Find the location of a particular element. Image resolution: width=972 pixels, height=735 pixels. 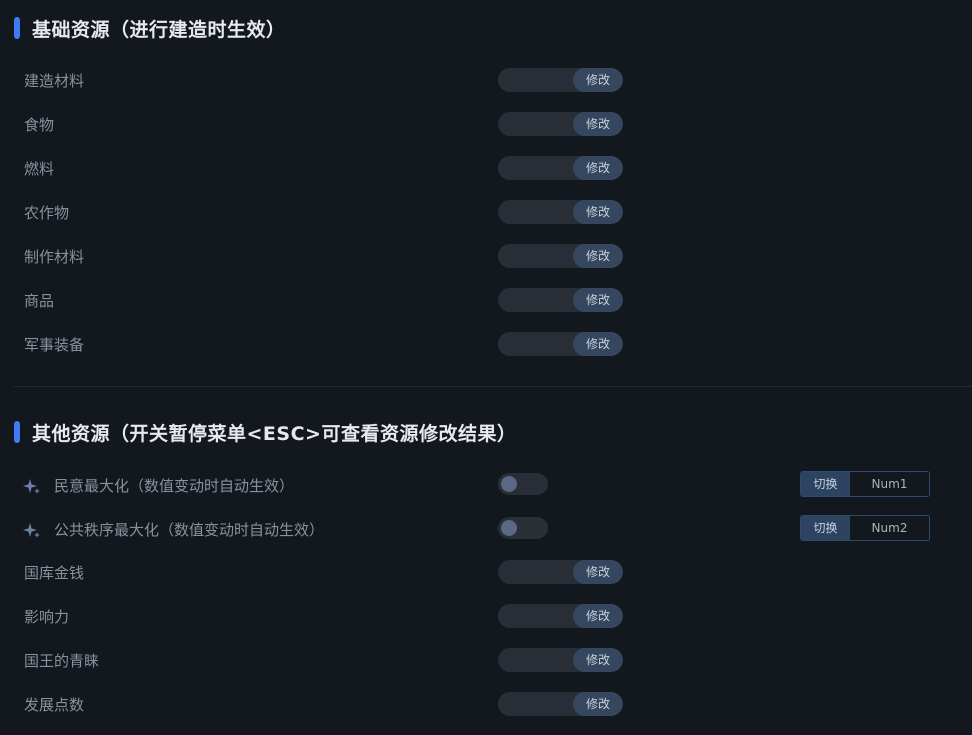

resource-row-crops: 农作物 修改 is located at coordinates (486, 213).